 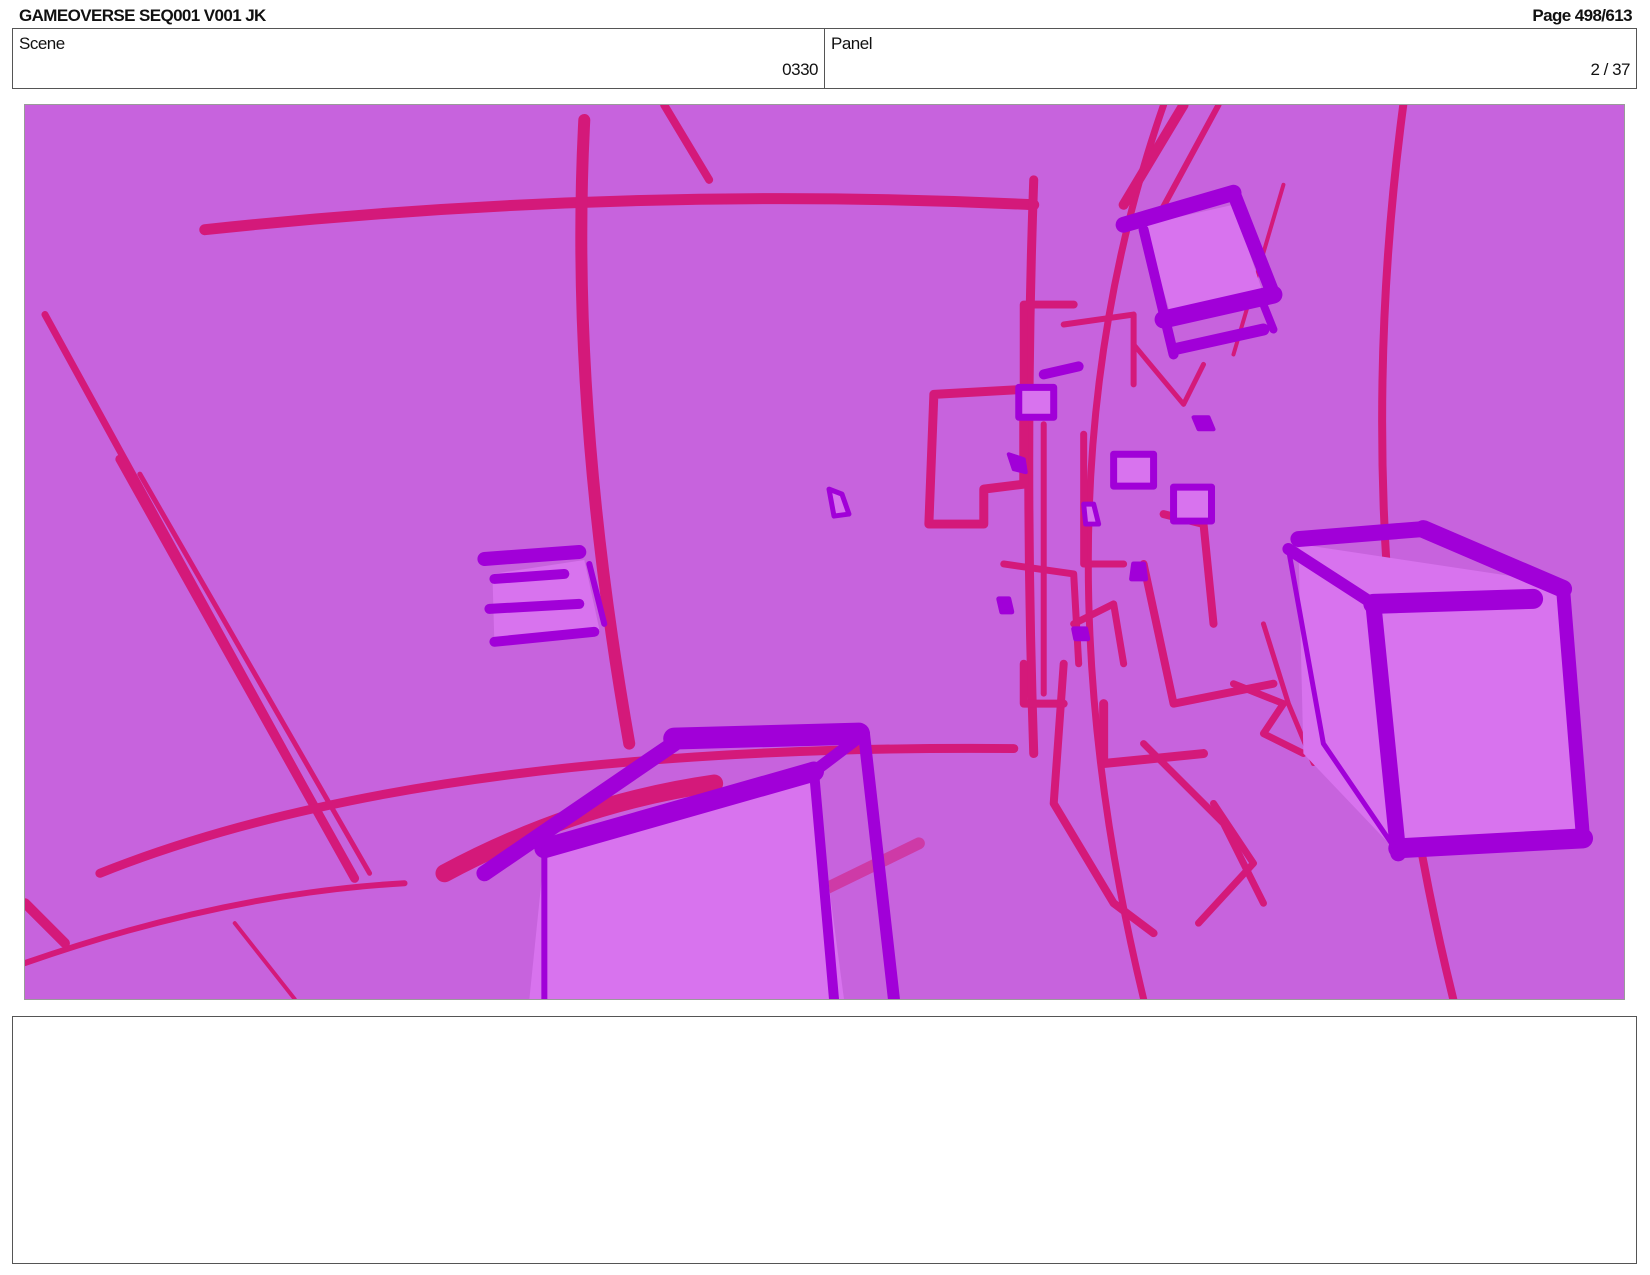 What do you see at coordinates (1230, 58) in the screenshot?
I see `panel-cell: Panel 2 / 37` at bounding box center [1230, 58].